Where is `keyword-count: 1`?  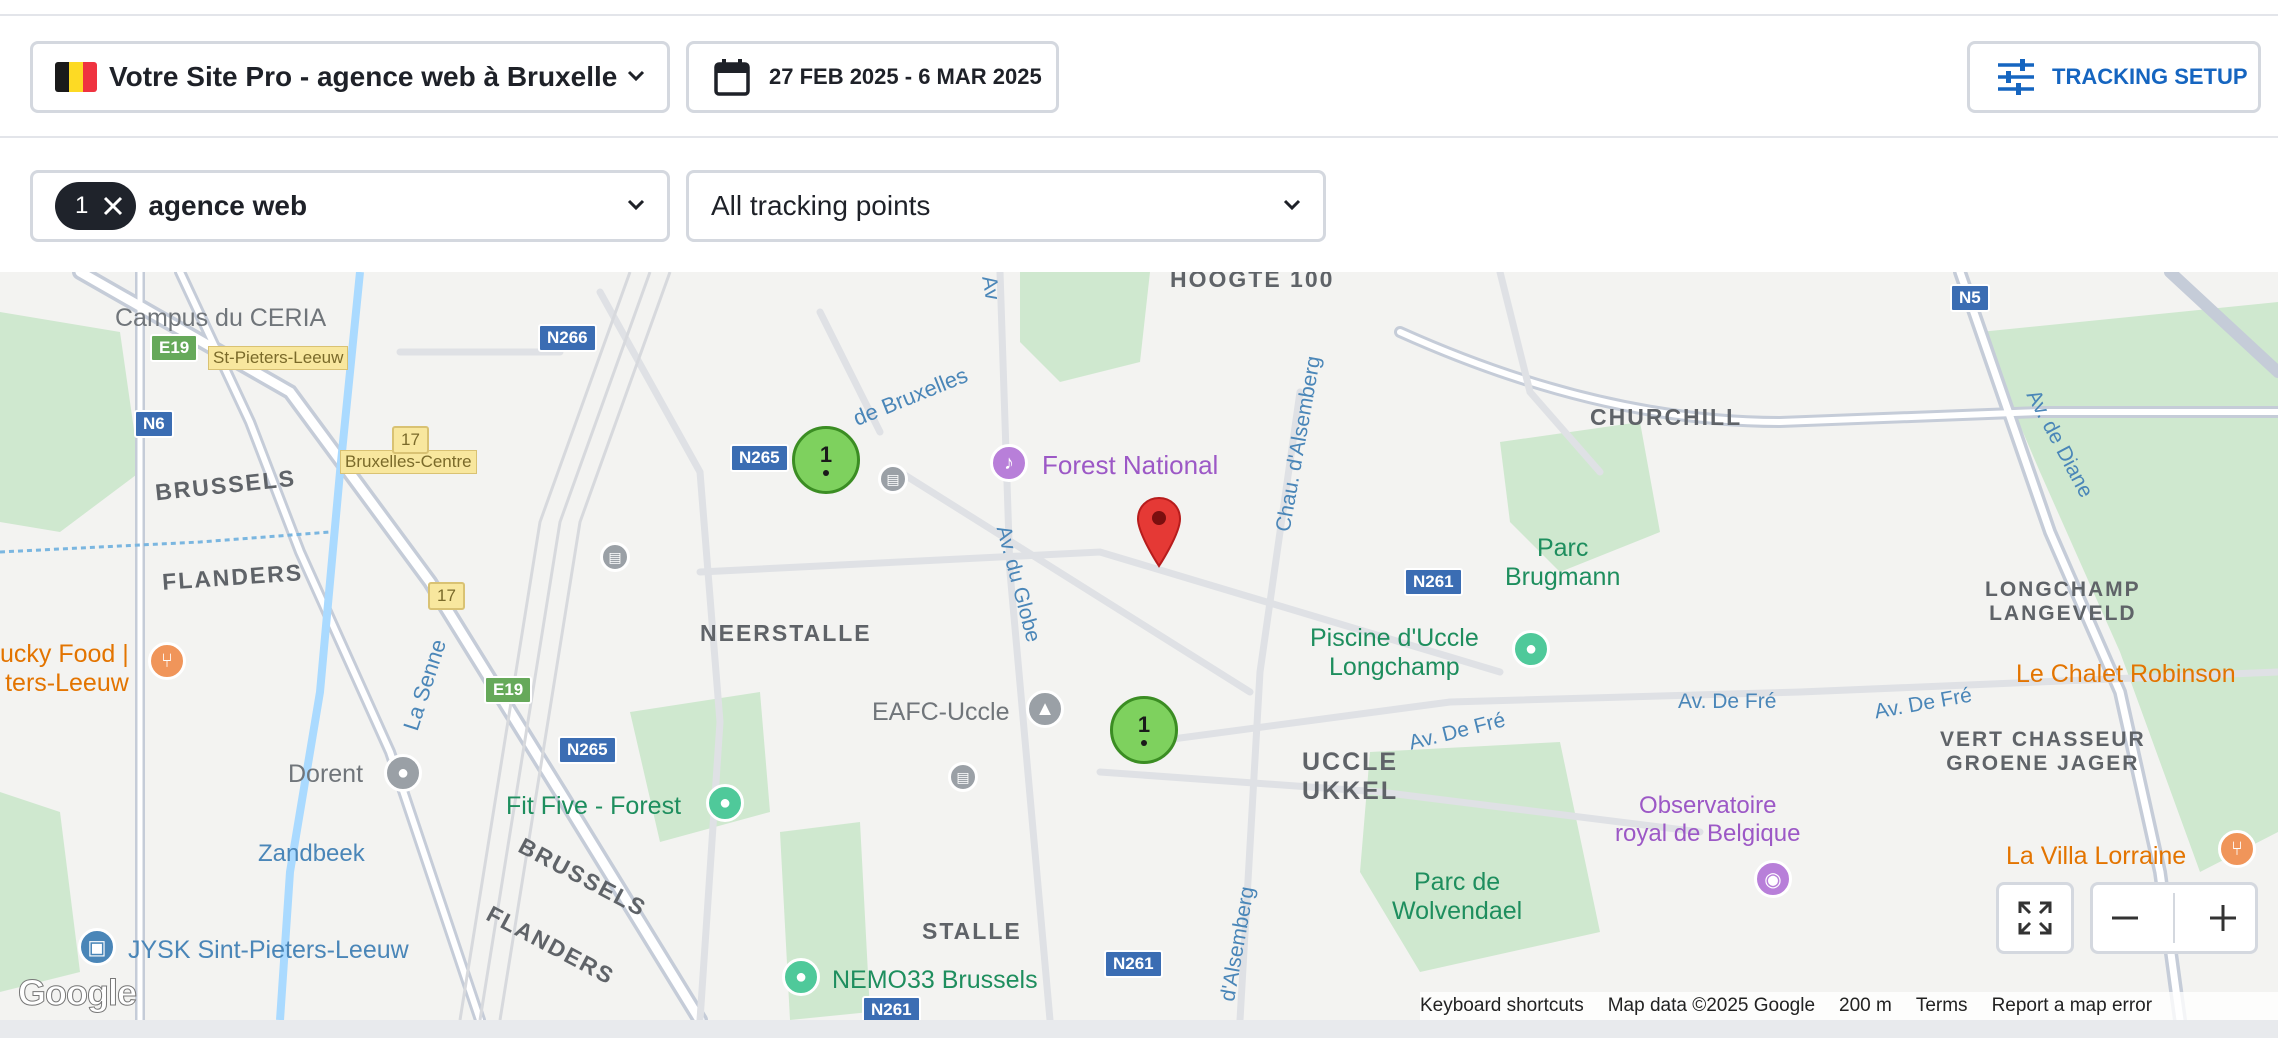 keyword-count: 1 is located at coordinates (82, 205).